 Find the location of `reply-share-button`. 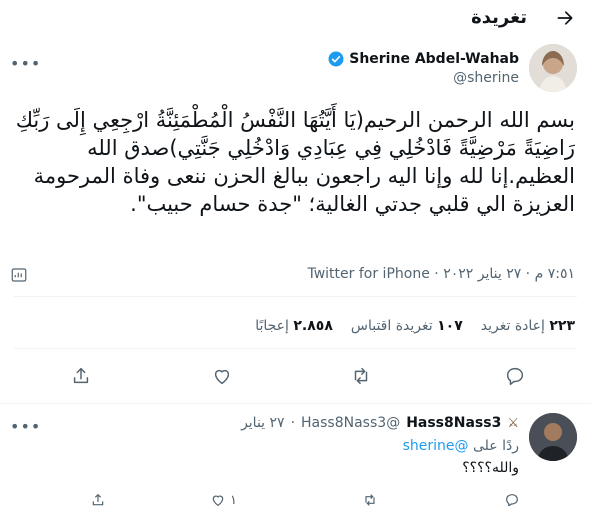

reply-share-button is located at coordinates (98, 499).